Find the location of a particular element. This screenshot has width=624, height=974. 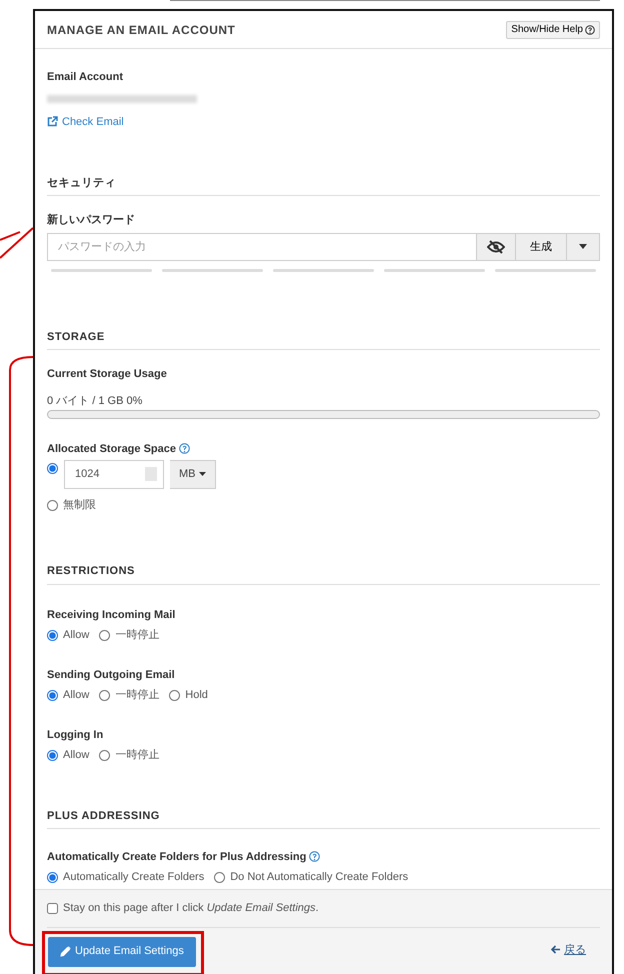

dropdown-button is located at coordinates (583, 246).